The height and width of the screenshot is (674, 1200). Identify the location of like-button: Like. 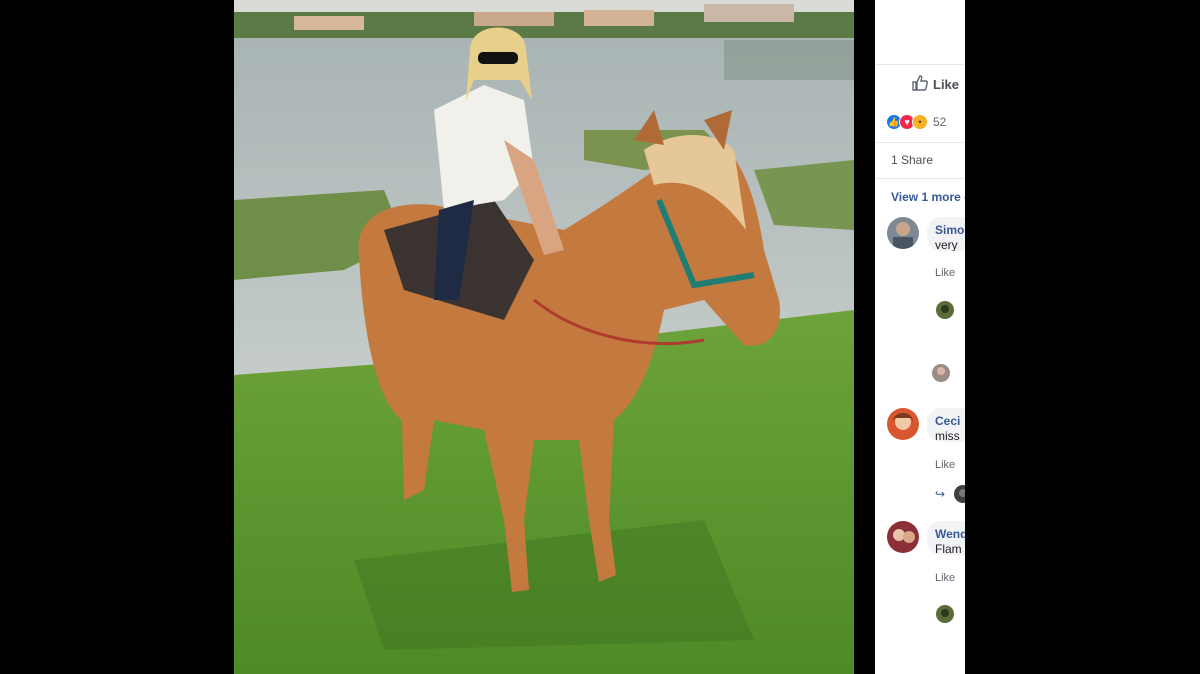
(935, 84).